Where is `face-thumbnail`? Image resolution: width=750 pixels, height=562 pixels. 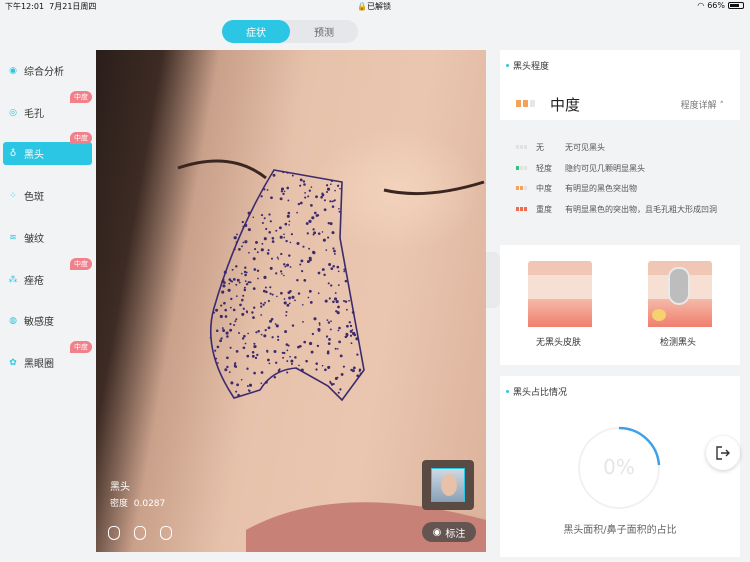 face-thumbnail is located at coordinates (448, 485).